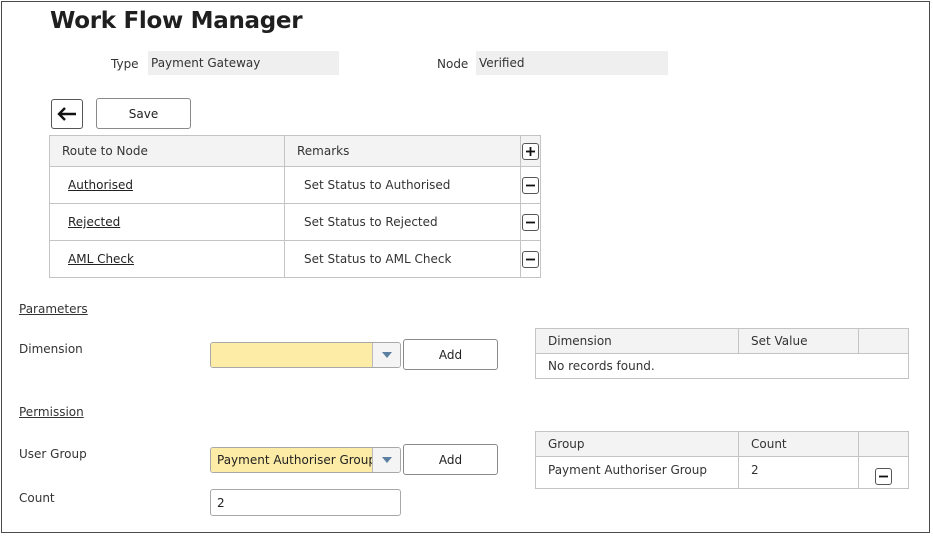 The image size is (933, 536). I want to click on empty-row: No records found., so click(722, 366).